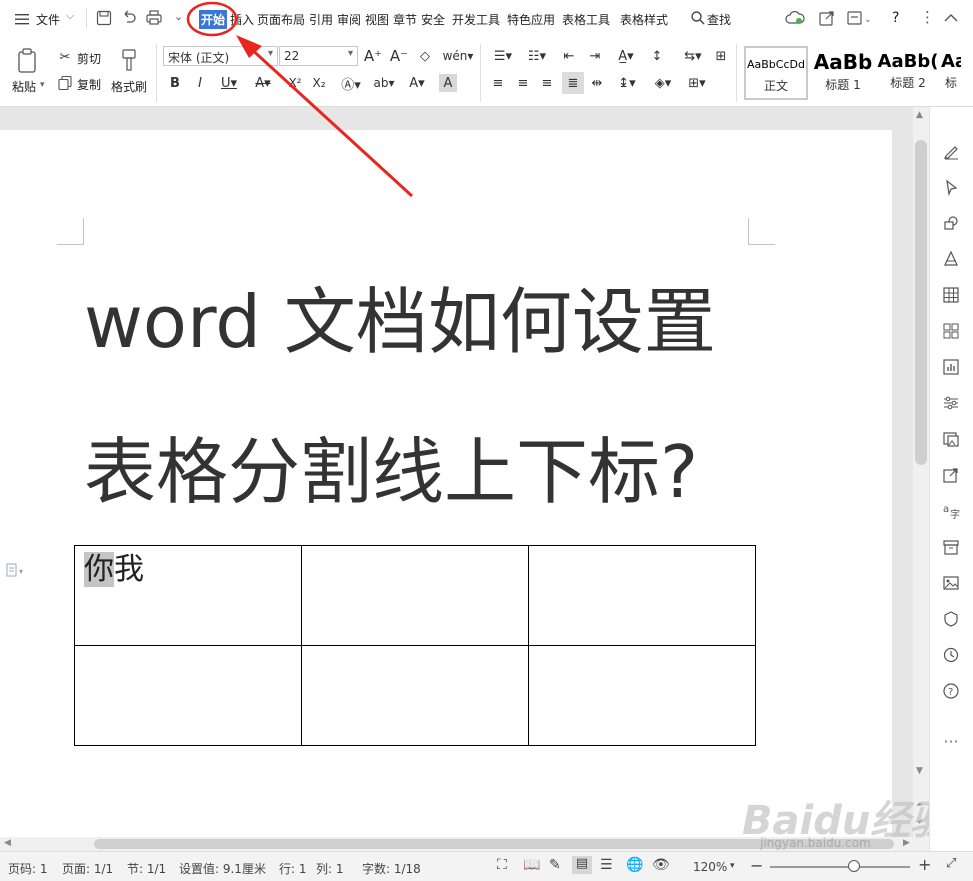 The height and width of the screenshot is (881, 973). What do you see at coordinates (661, 865) in the screenshot?
I see `eye-protection-icon: 👁` at bounding box center [661, 865].